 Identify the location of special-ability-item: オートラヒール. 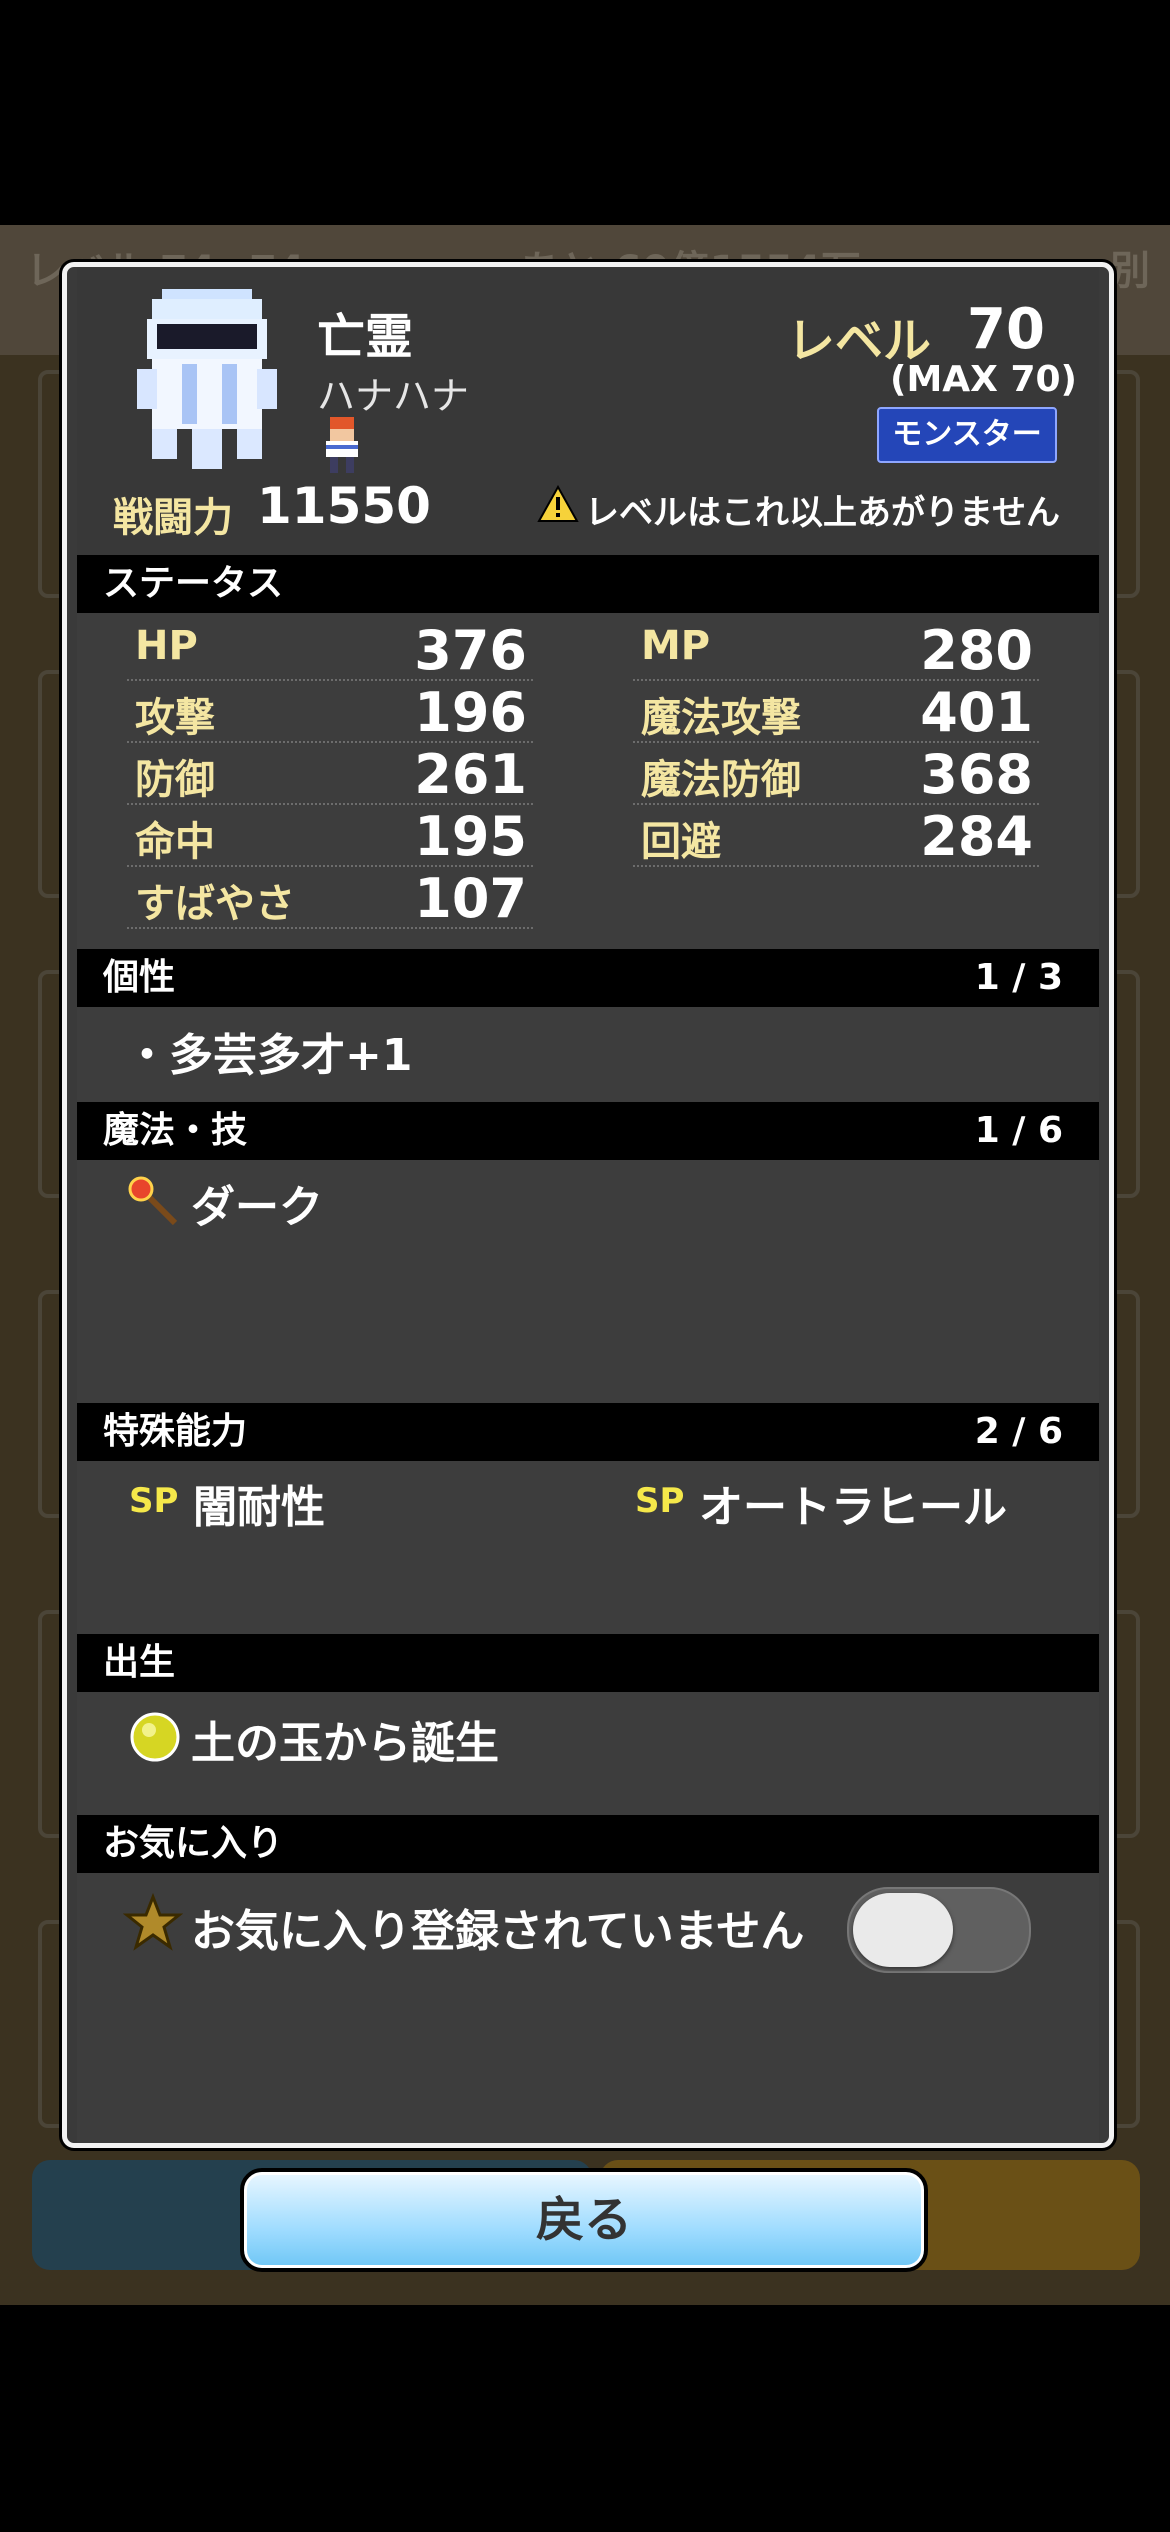
(853, 1507).